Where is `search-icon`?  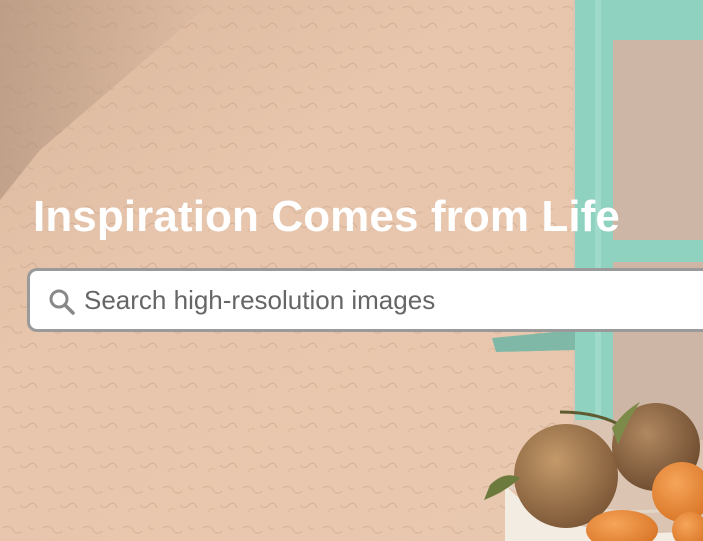 search-icon is located at coordinates (62, 302).